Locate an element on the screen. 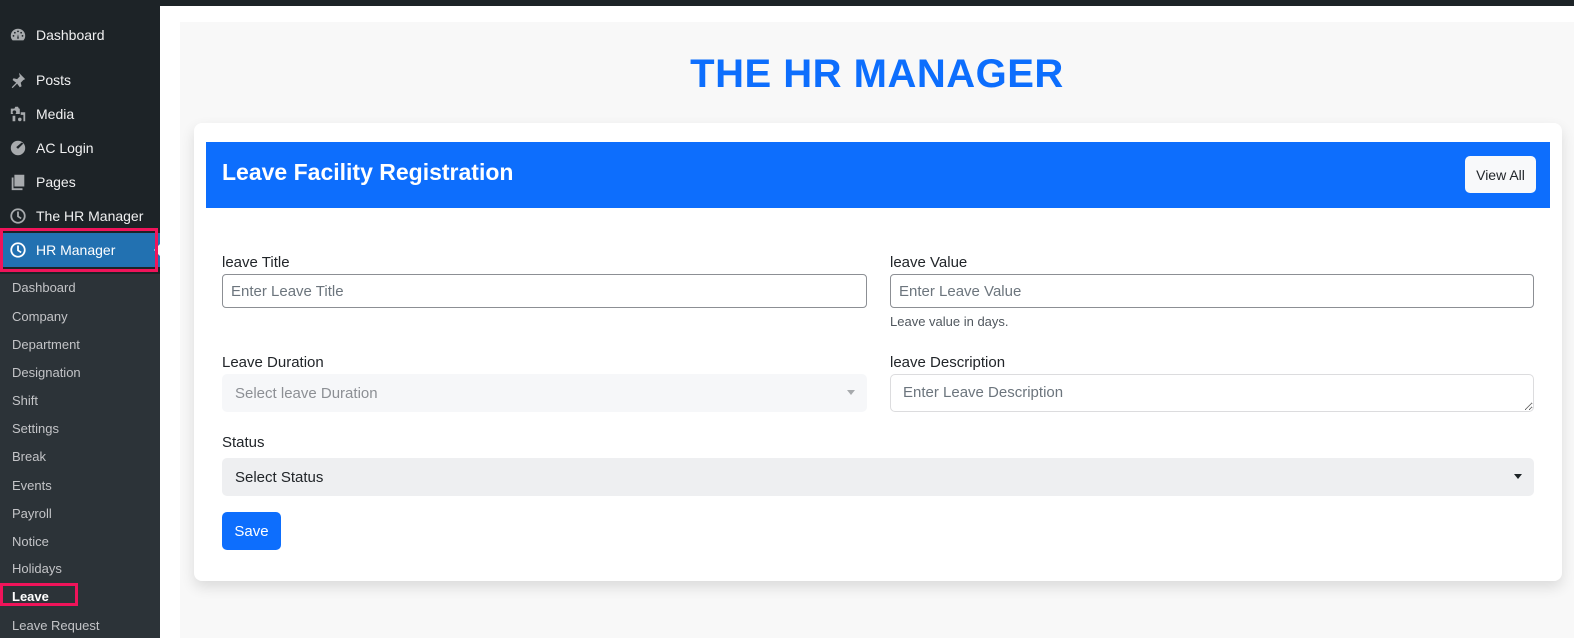 This screenshot has width=1574, height=638. leave-title-input is located at coordinates (544, 291).